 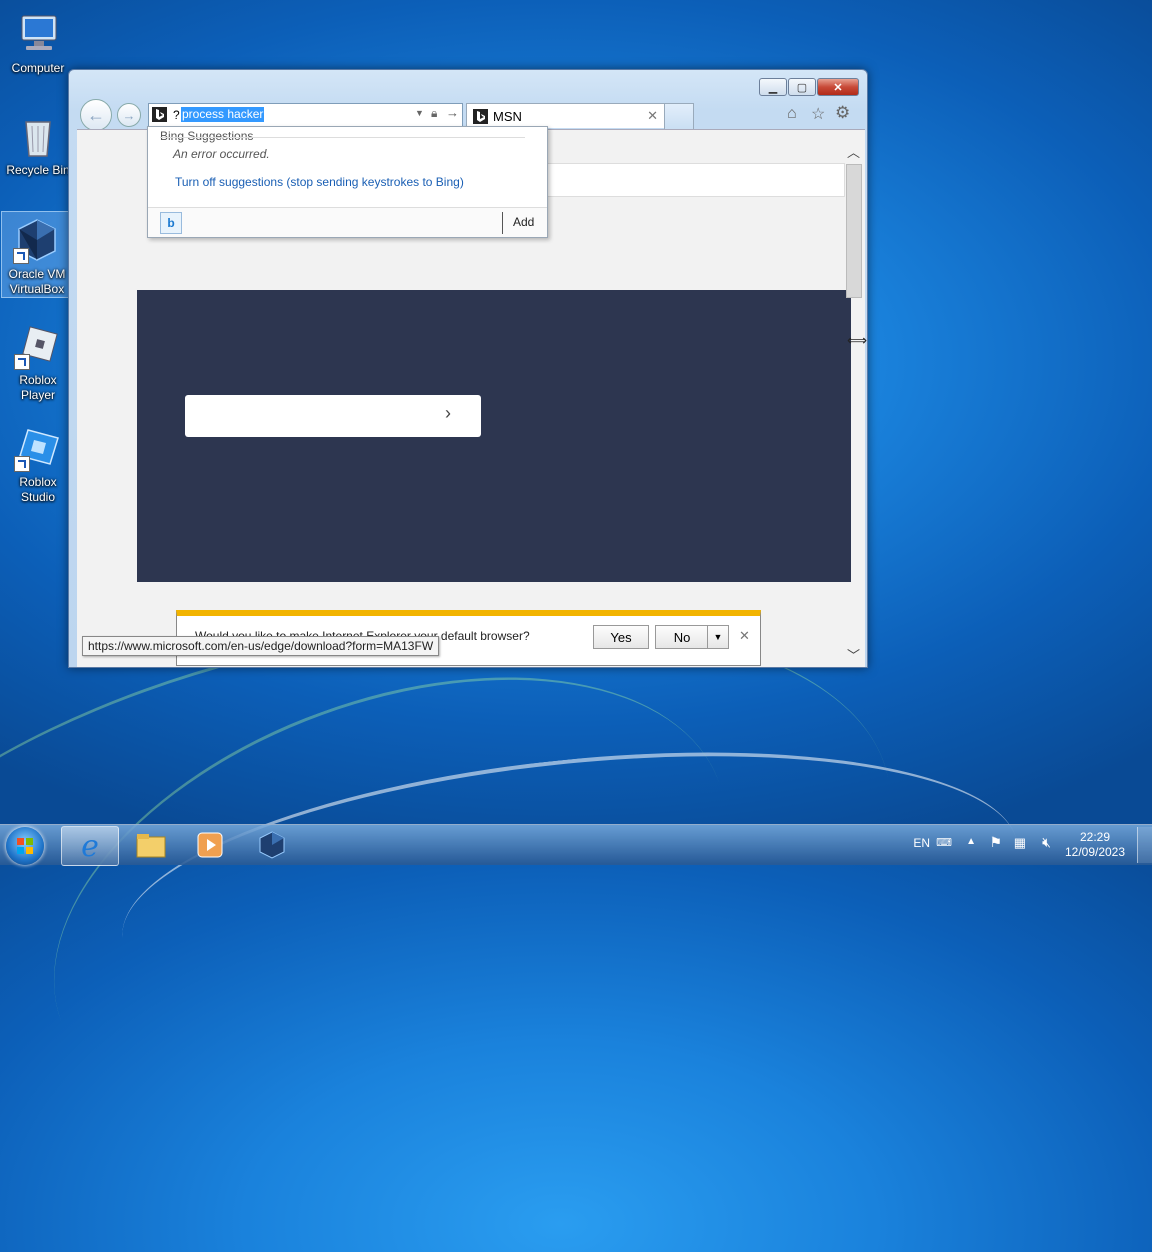 I want to click on tab-title: MSN, so click(x=507, y=116).